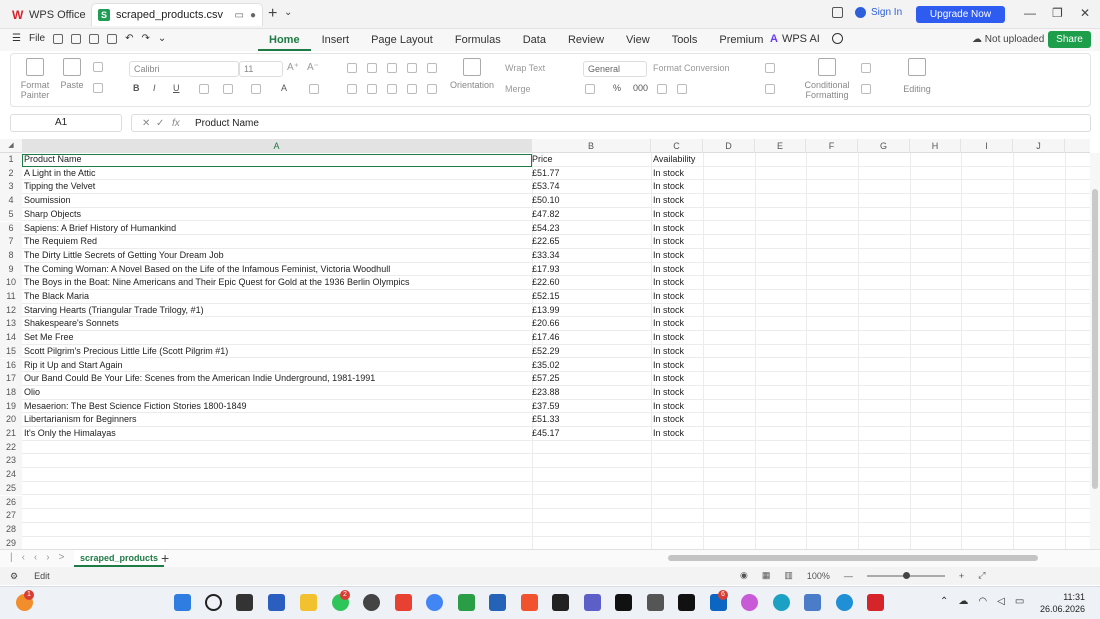 This screenshot has width=1100, height=619. I want to click on italic-icon: I, so click(154, 88).